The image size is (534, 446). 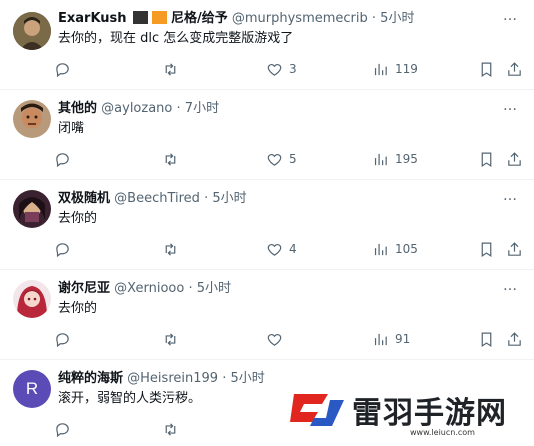 What do you see at coordinates (293, 69) in the screenshot?
I see `like-count: 3` at bounding box center [293, 69].